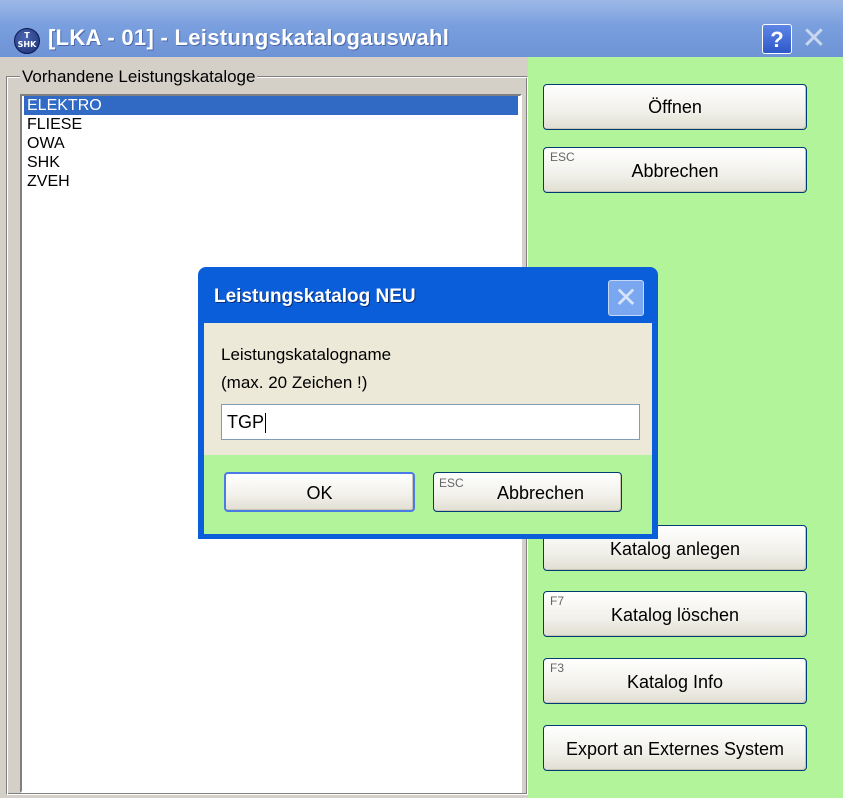 The height and width of the screenshot is (798, 843). I want to click on catalog-groupbox-label: Vorhandene Leistungskataloge, so click(139, 76).